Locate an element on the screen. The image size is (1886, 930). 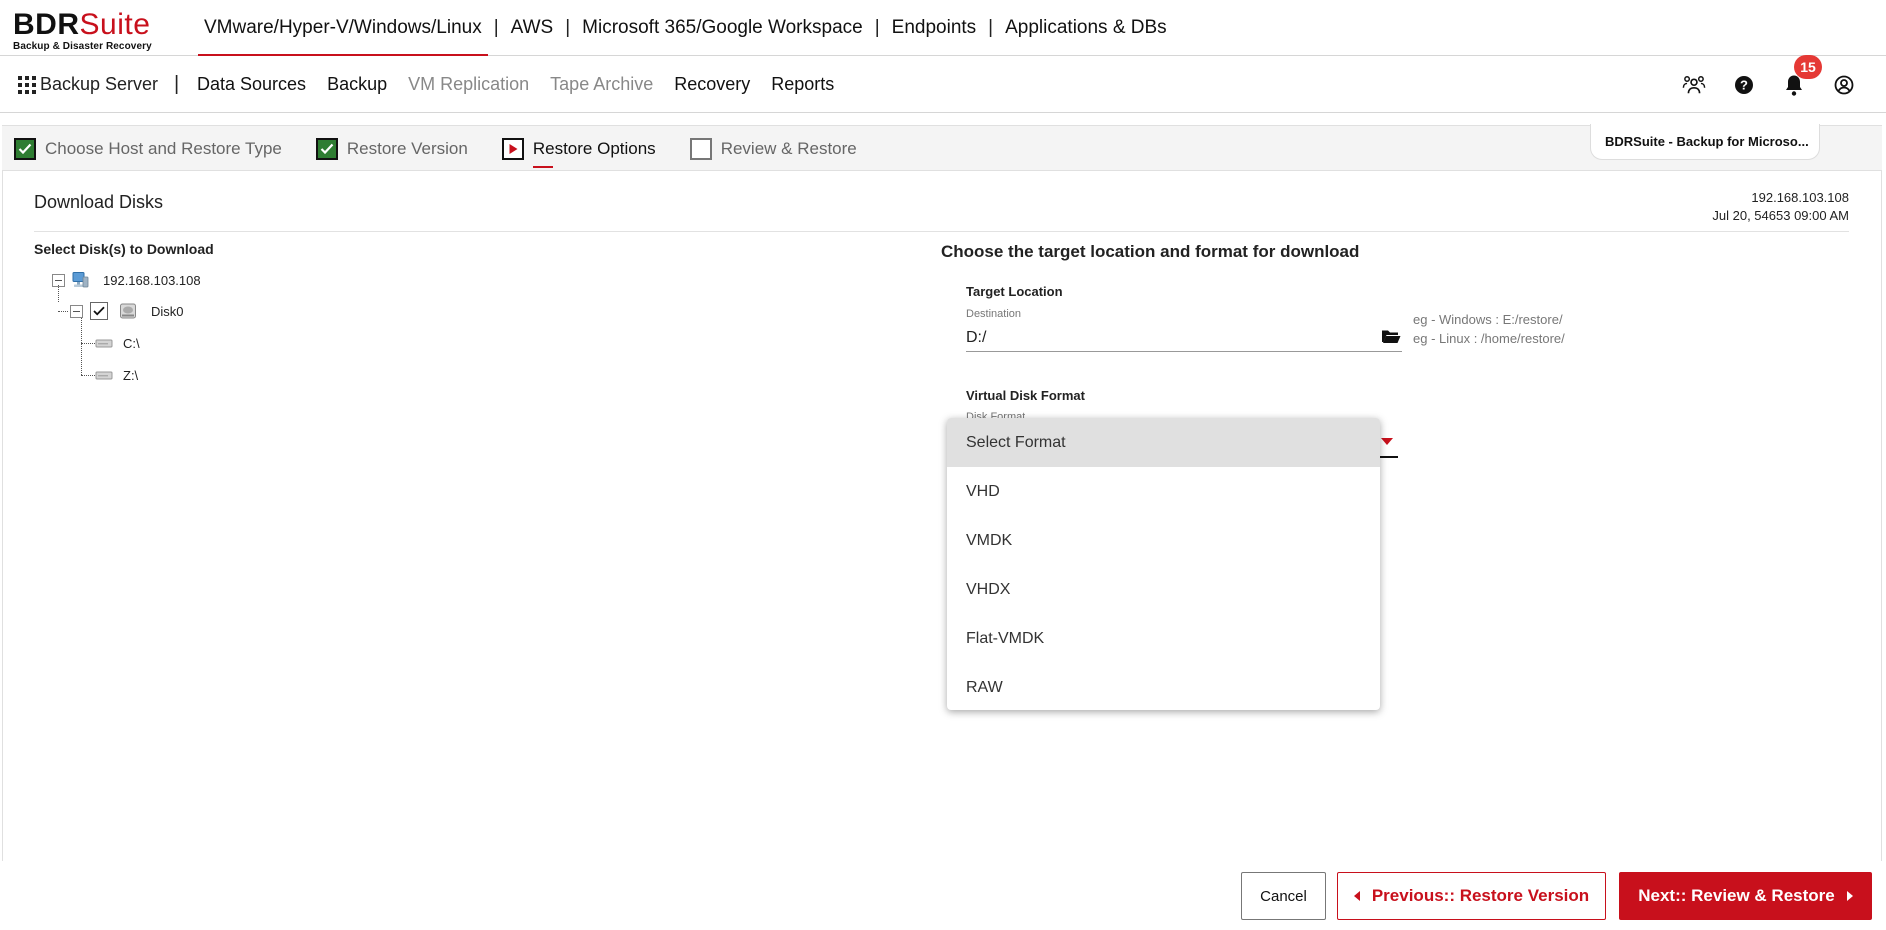
next-button: Next:: Review & Restore is located at coordinates (1745, 896).